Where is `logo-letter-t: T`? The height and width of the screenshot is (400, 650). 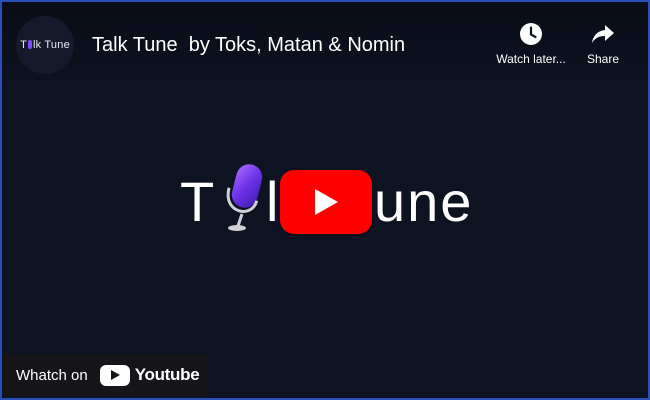
logo-letter-t: T is located at coordinates (198, 201).